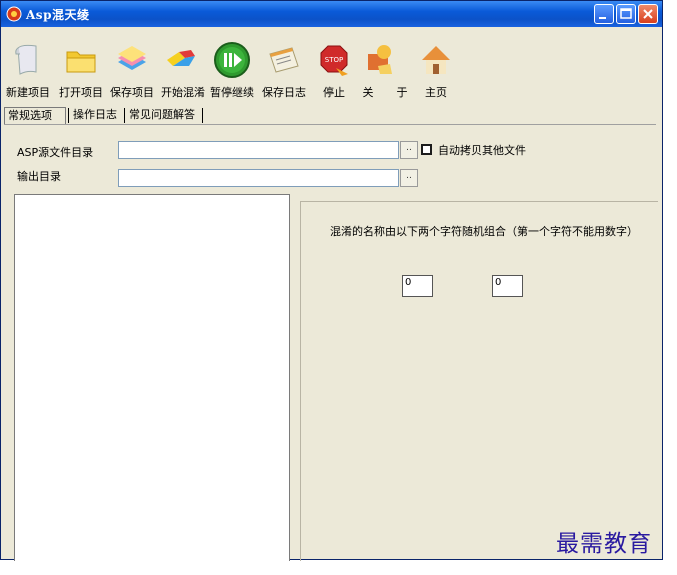 The image size is (677, 575). I want to click on app-icon, so click(14, 14).